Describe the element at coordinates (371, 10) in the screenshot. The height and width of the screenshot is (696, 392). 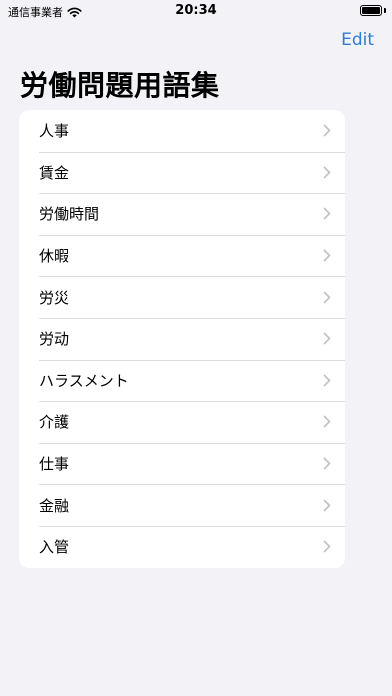
I see `battery-icon` at that location.